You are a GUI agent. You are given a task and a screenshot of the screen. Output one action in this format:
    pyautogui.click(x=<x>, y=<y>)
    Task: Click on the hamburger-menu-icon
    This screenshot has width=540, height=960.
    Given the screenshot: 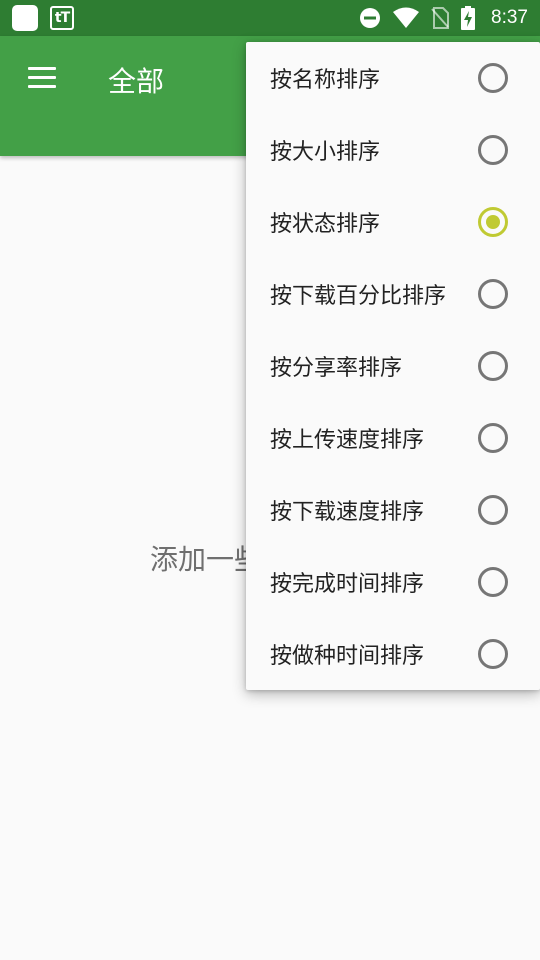 What is the action you would take?
    pyautogui.click(x=42, y=78)
    